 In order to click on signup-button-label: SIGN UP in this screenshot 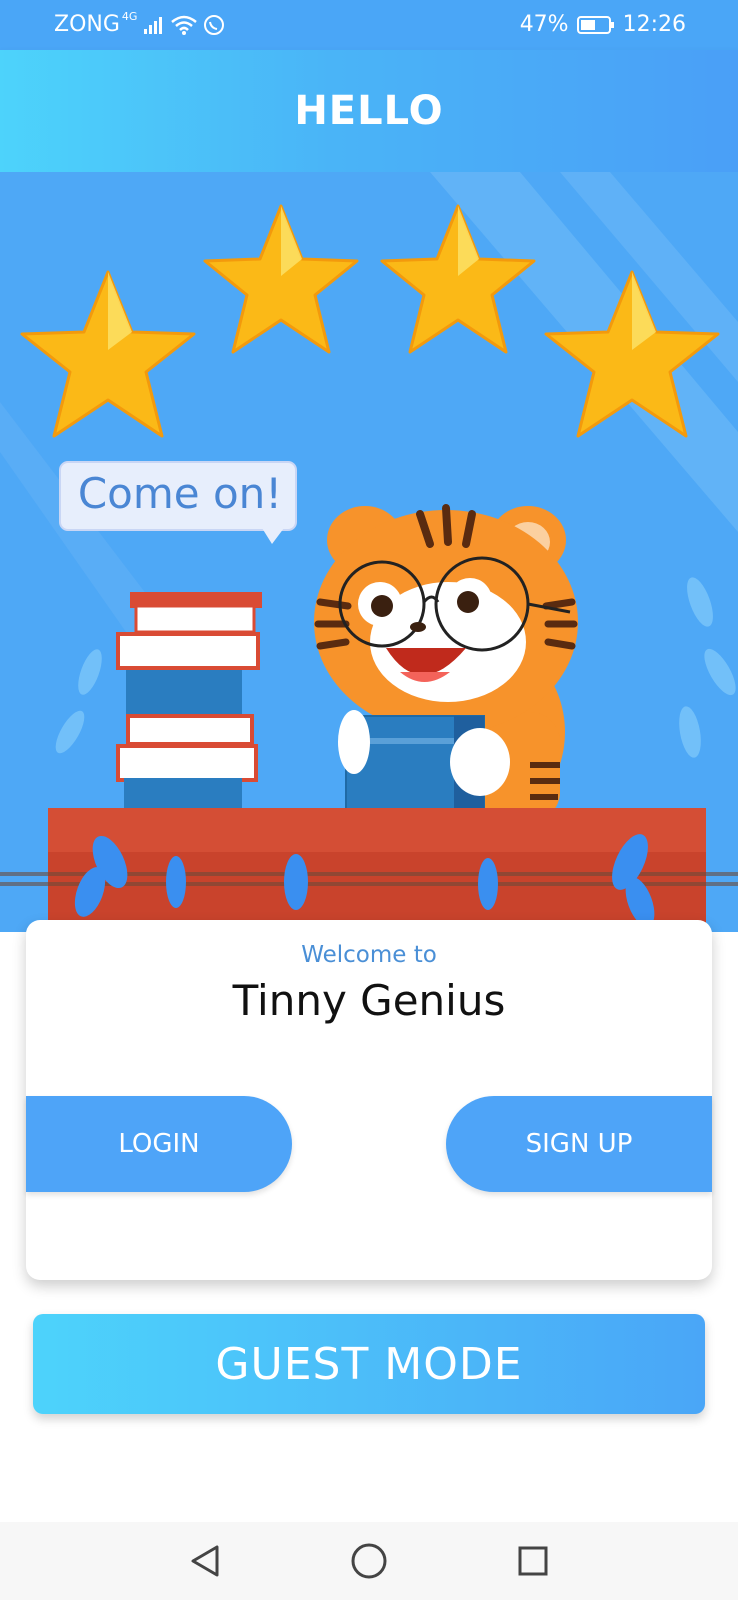, I will do `click(579, 1144)`.